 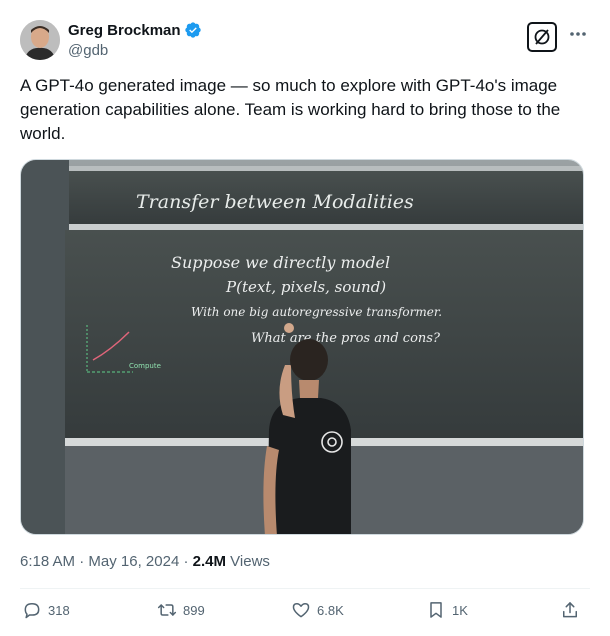 I want to click on board-line-2: P(text, pixels, sound), so click(x=305, y=287).